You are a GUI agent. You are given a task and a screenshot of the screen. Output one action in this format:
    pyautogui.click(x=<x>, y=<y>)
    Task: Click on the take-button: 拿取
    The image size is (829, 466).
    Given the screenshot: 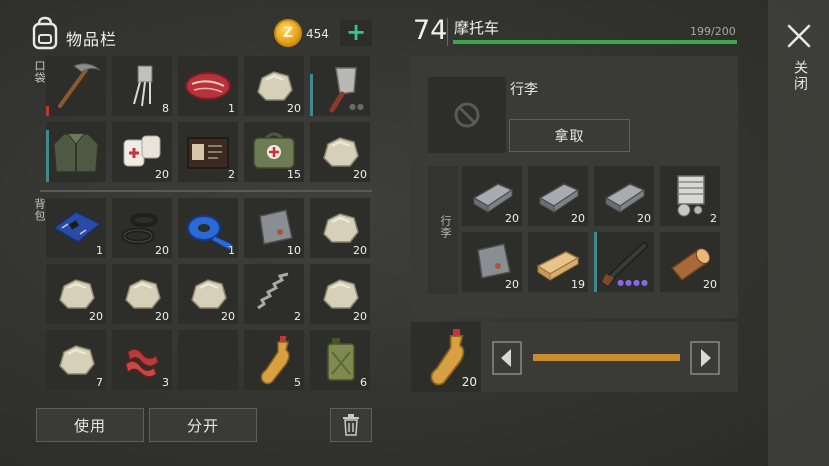 What is the action you would take?
    pyautogui.click(x=569, y=135)
    